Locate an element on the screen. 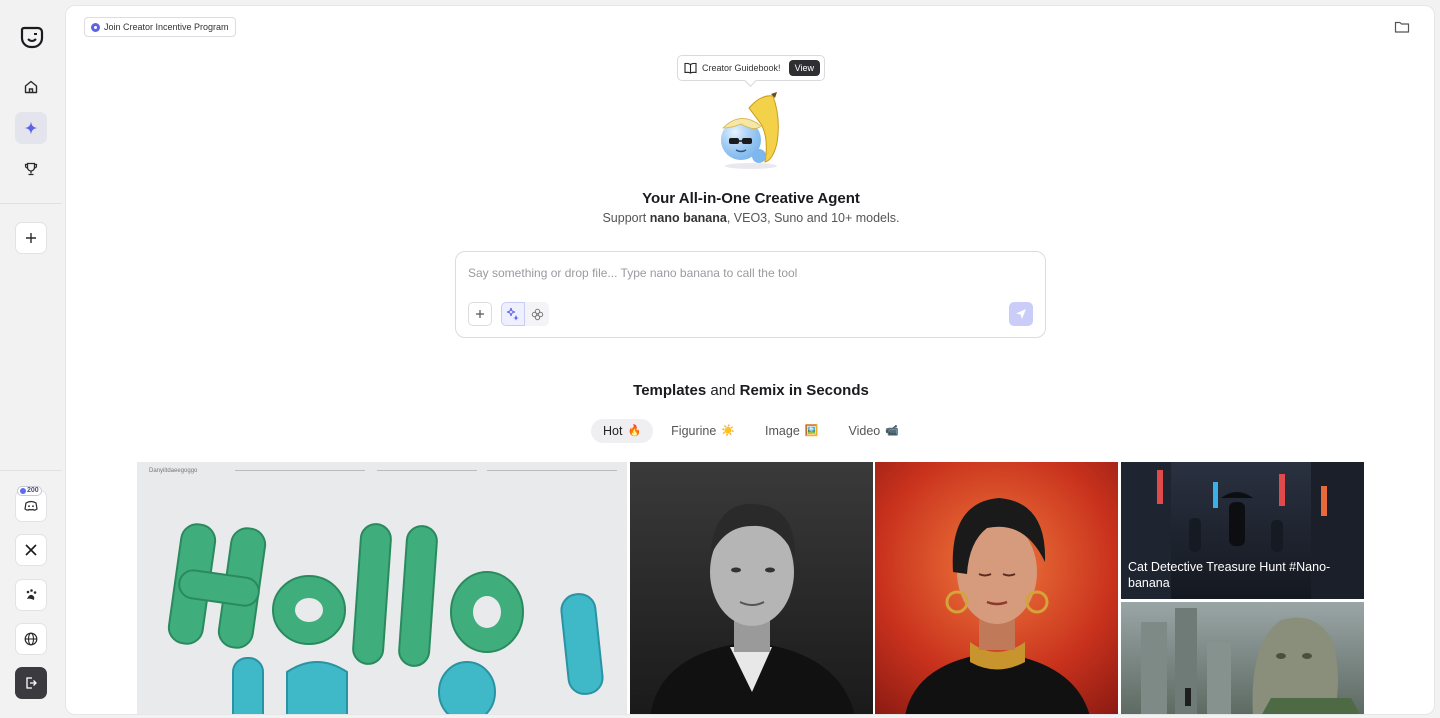  app-logo is located at coordinates (32, 37).